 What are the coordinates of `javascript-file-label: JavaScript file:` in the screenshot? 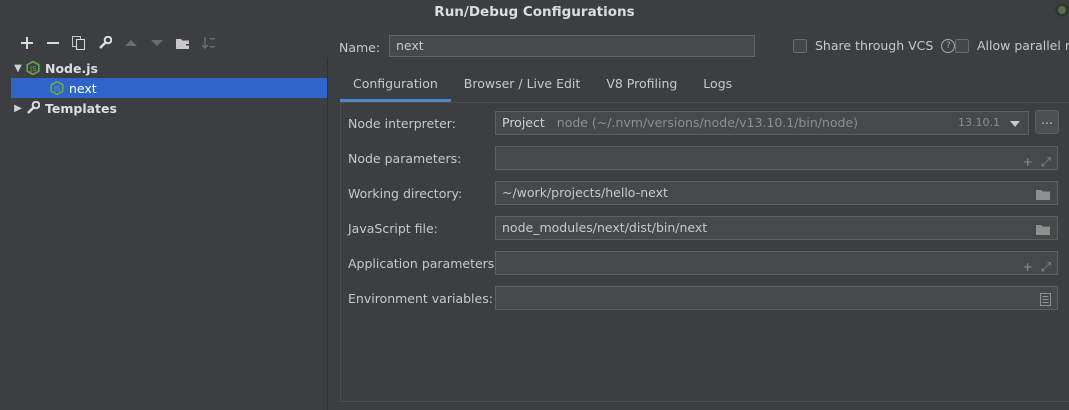 It's located at (393, 228).